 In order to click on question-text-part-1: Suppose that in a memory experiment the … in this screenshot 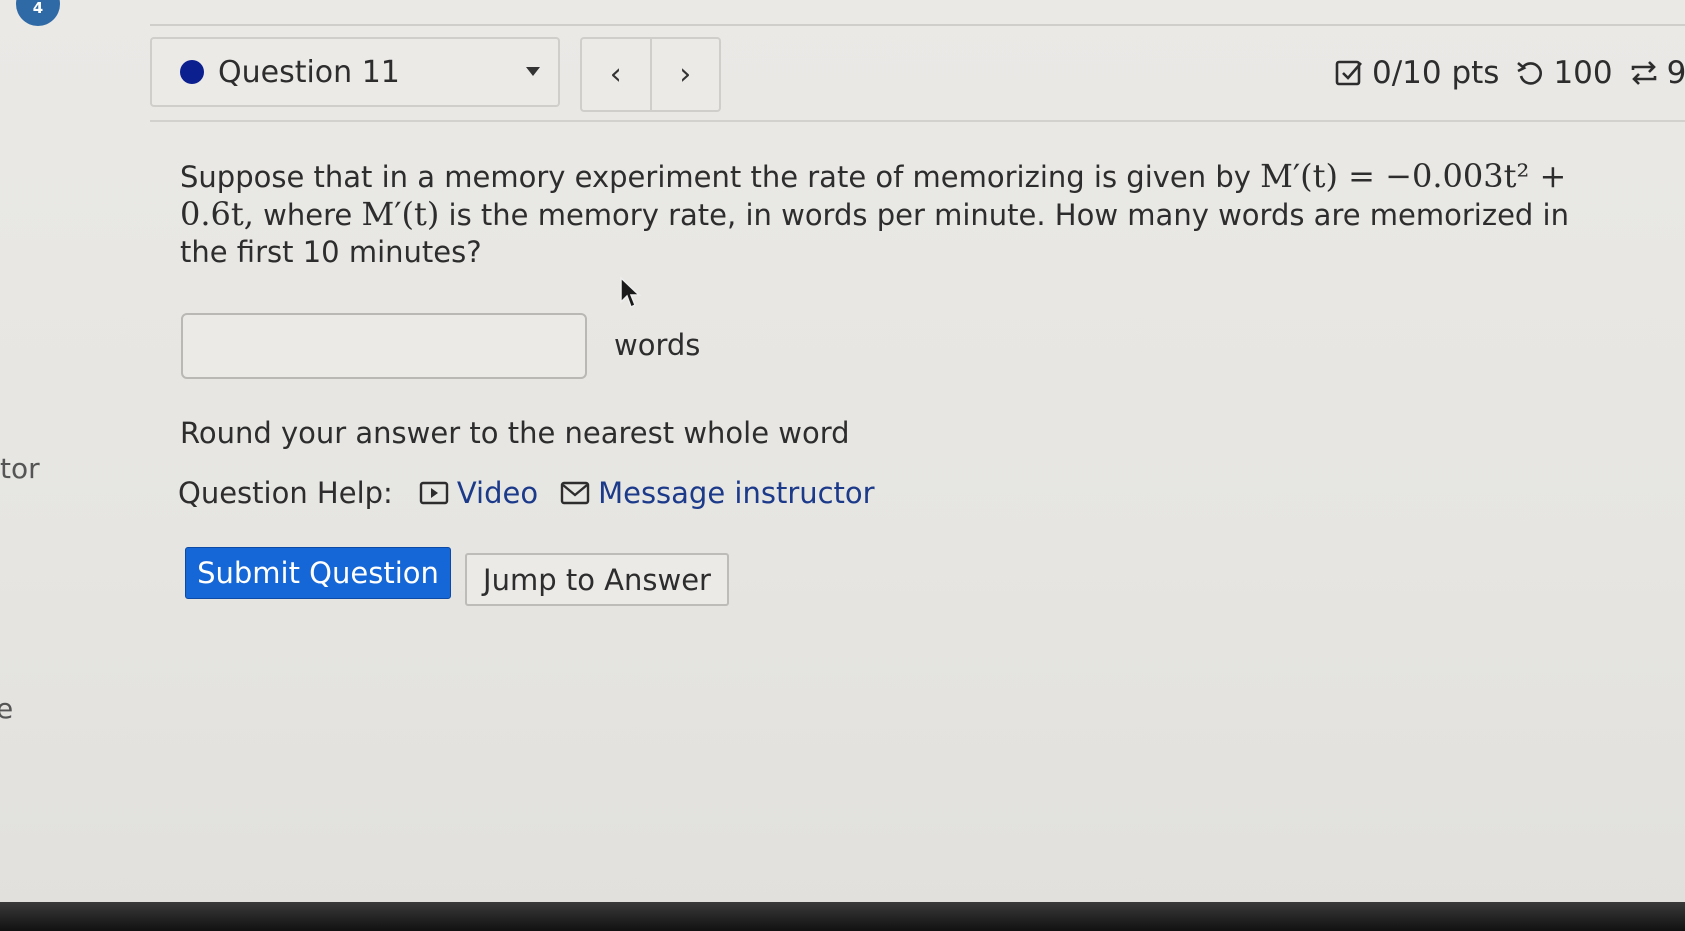, I will do `click(720, 177)`.